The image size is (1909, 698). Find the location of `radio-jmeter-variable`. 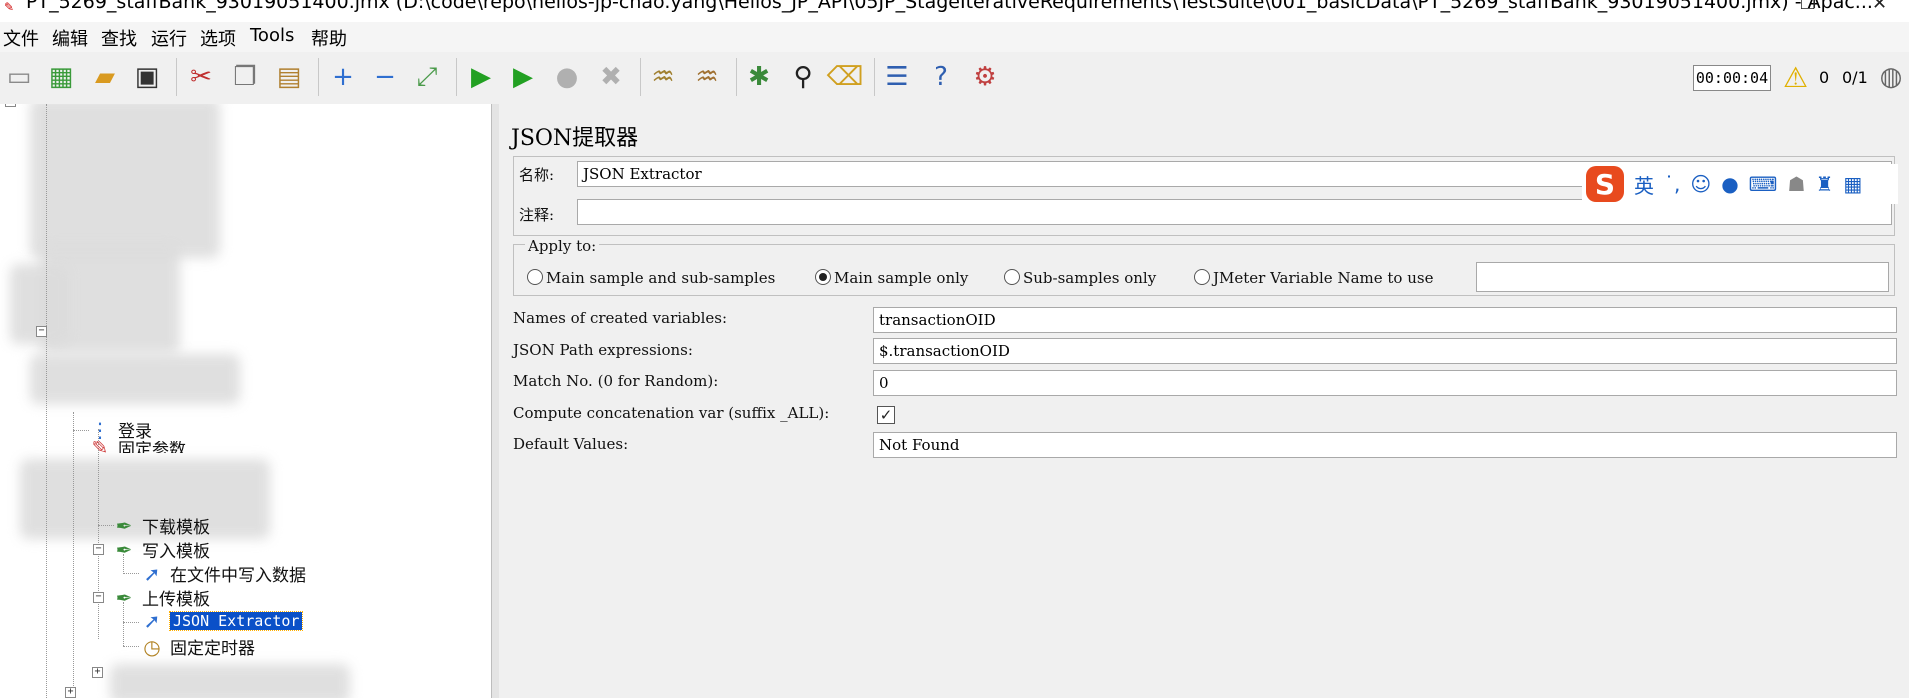

radio-jmeter-variable is located at coordinates (1202, 277).